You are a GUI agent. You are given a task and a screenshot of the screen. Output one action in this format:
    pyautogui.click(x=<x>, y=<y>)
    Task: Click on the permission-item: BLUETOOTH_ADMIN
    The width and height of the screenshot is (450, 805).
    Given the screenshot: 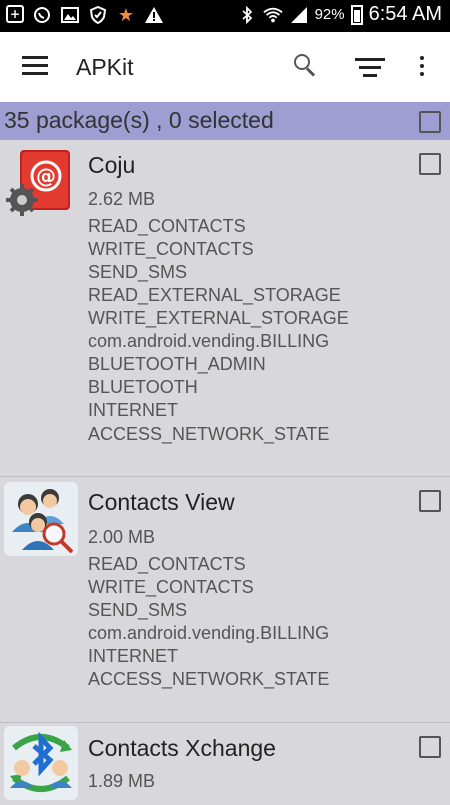 What is the action you would take?
    pyautogui.click(x=177, y=364)
    